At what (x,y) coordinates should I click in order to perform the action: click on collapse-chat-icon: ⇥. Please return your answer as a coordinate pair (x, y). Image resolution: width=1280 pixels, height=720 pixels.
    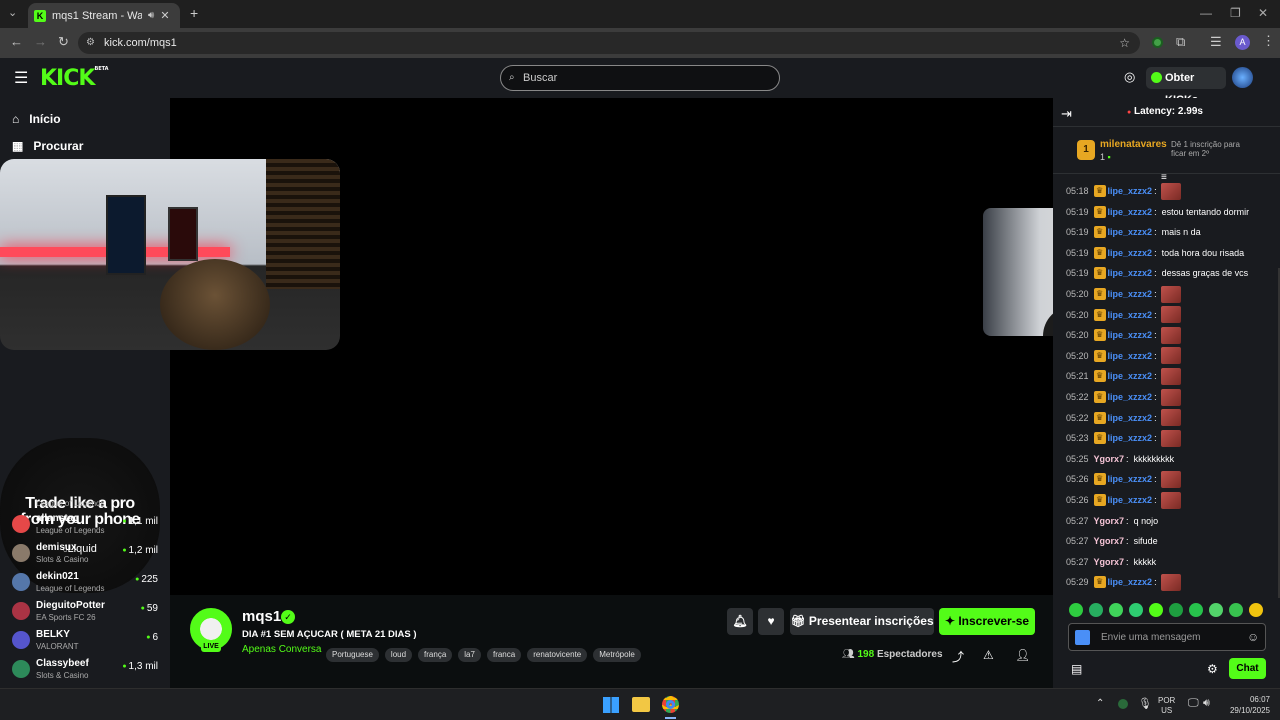
    Looking at the image, I should click on (1066, 114).